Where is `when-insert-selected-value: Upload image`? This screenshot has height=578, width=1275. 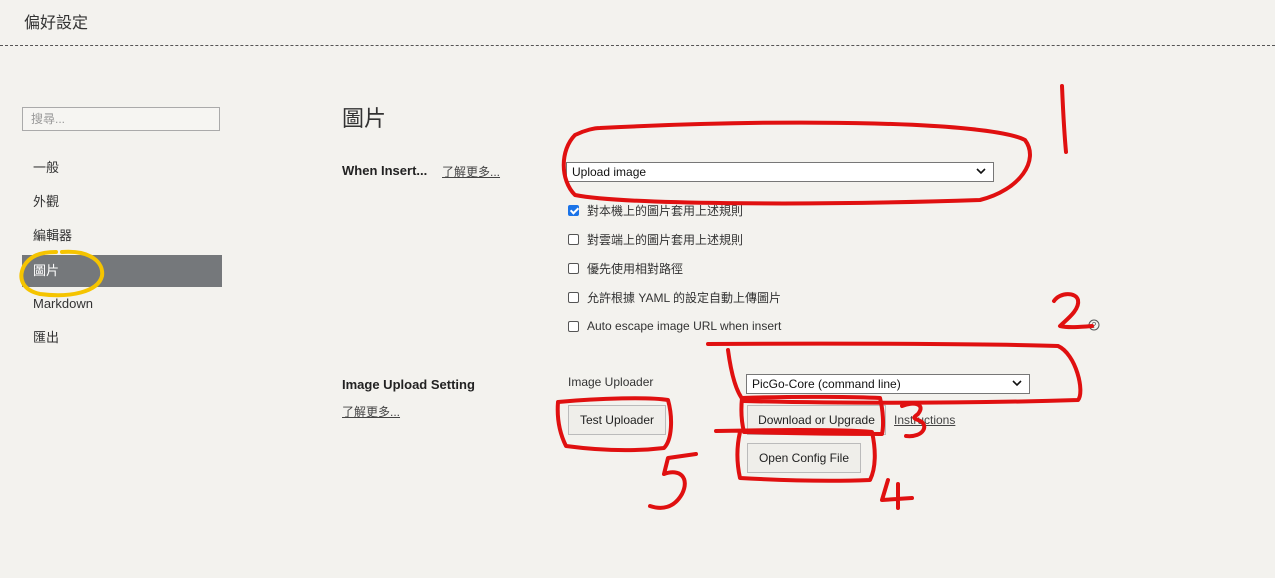
when-insert-selected-value: Upload image is located at coordinates (609, 172).